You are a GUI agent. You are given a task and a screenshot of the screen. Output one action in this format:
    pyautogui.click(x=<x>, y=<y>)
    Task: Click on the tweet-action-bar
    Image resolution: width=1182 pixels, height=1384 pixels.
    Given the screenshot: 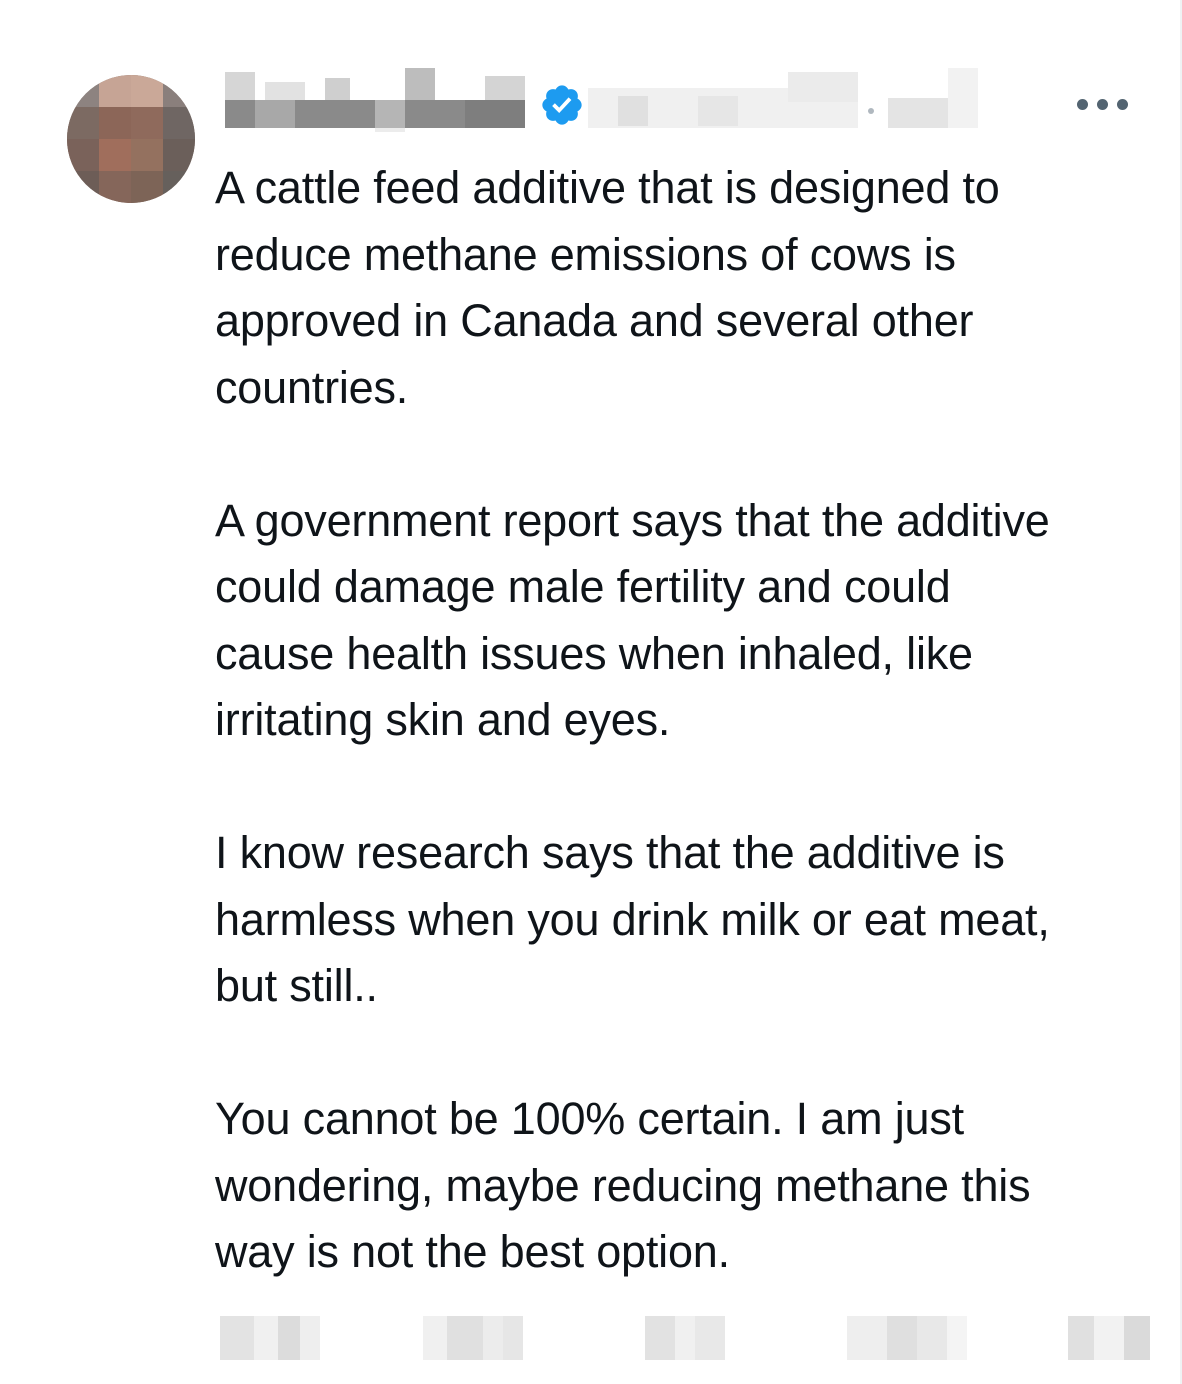 What is the action you would take?
    pyautogui.click(x=687, y=1338)
    